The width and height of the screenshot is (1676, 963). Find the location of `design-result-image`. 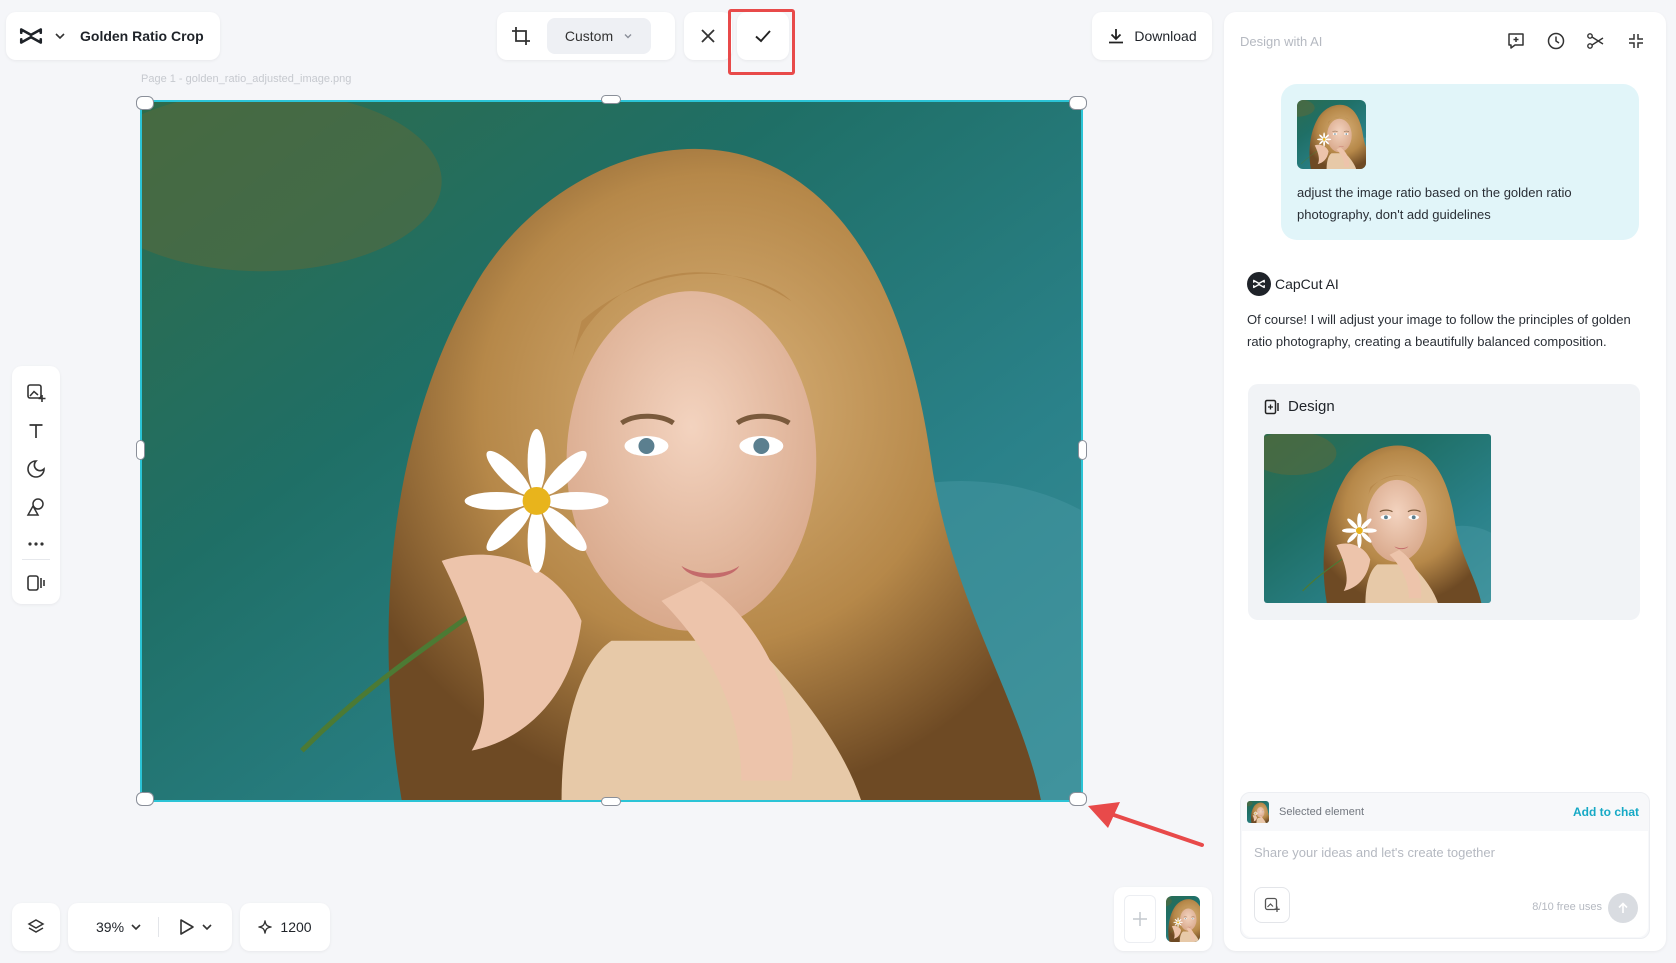

design-result-image is located at coordinates (1377, 518).